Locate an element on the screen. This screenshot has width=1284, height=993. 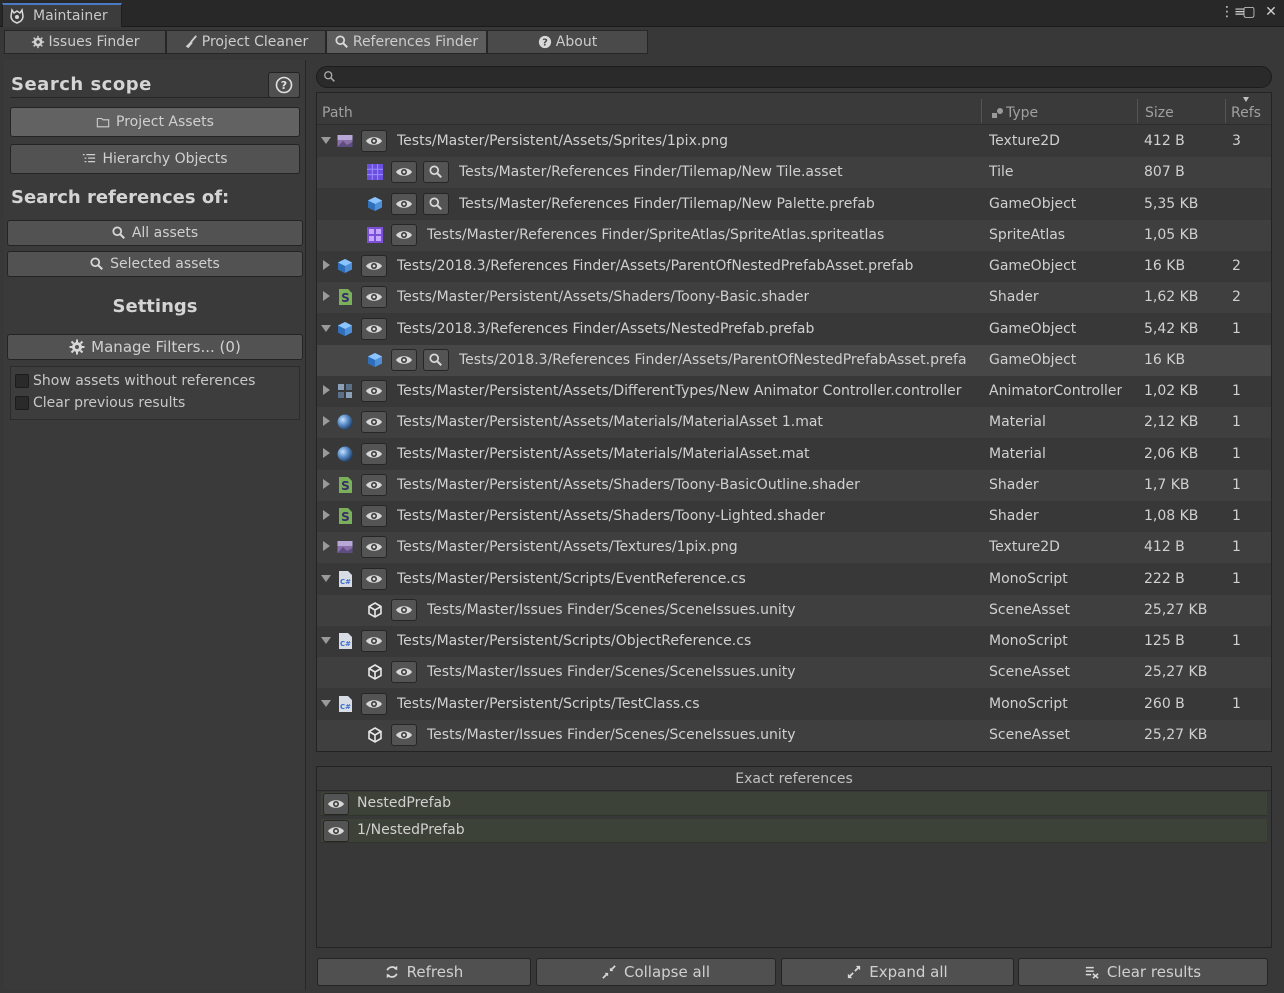
column-header-type: Type is located at coordinates (1022, 113).